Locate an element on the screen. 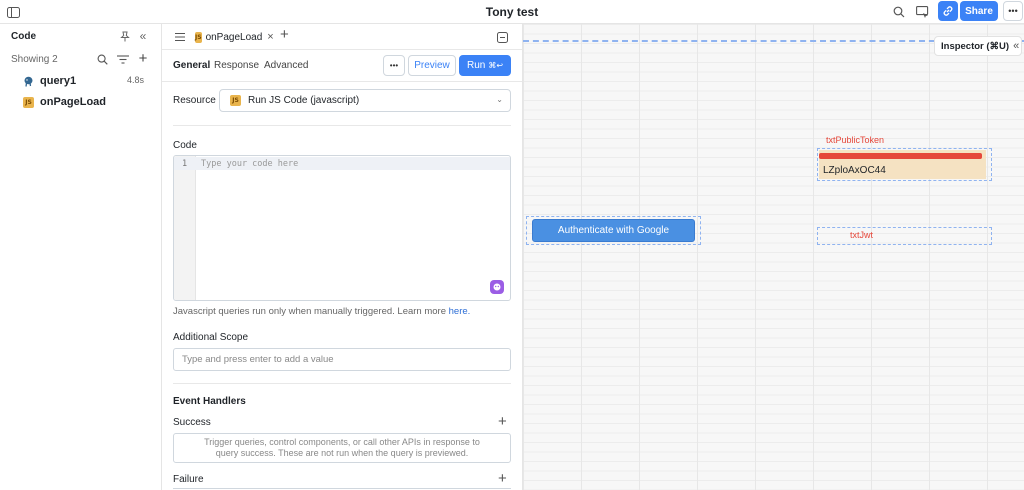 Image resolution: width=1024 pixels, height=490 pixels. add-query-icon: + is located at coordinates (143, 58).